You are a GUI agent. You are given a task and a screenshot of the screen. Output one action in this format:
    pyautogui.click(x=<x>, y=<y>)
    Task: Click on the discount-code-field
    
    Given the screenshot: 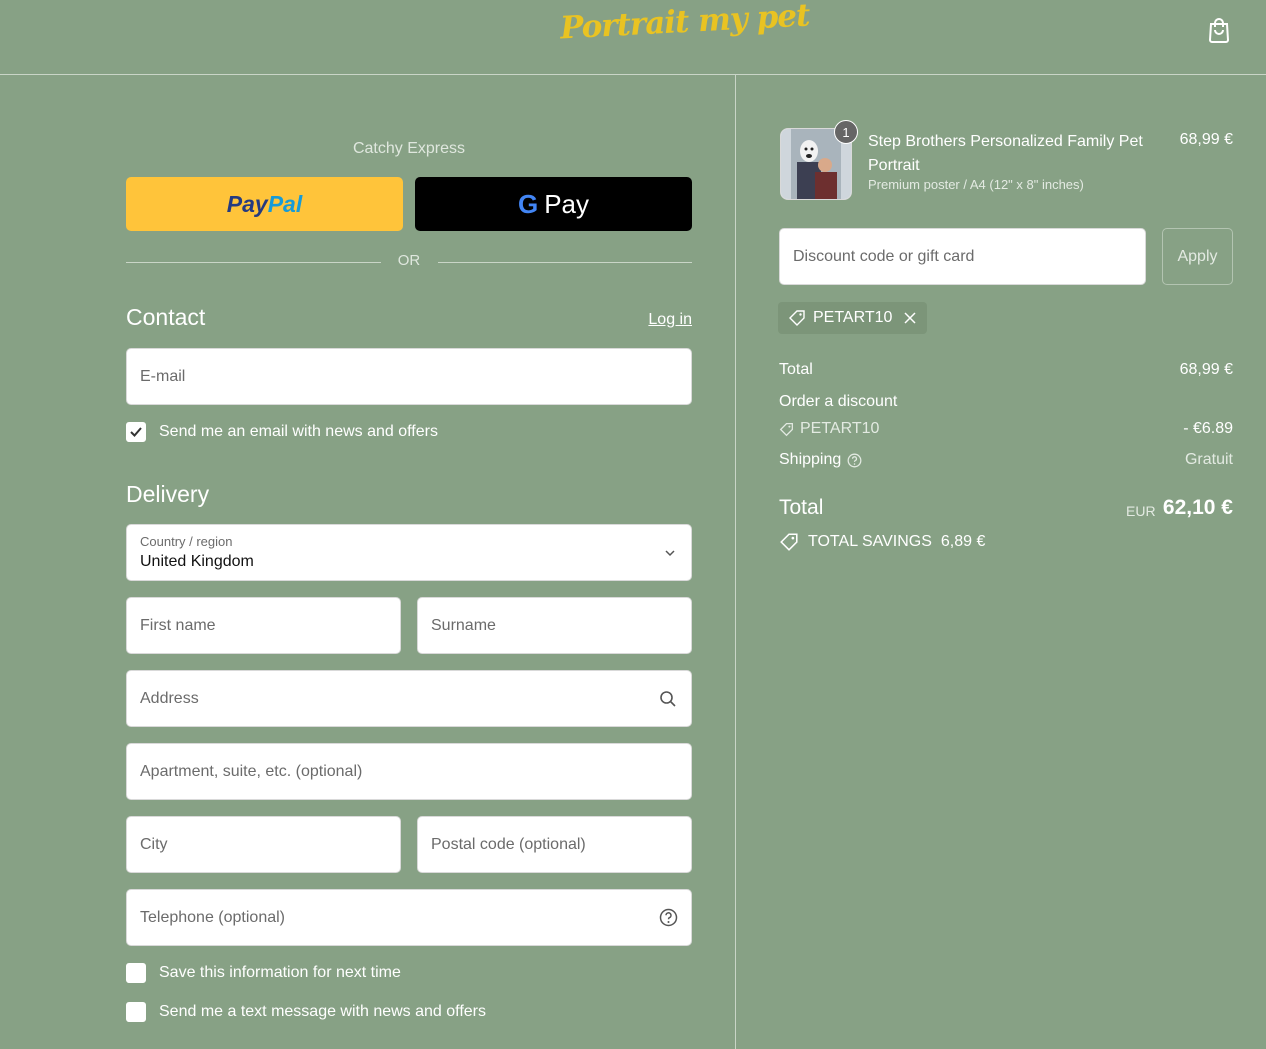 What is the action you would take?
    pyautogui.click(x=962, y=256)
    